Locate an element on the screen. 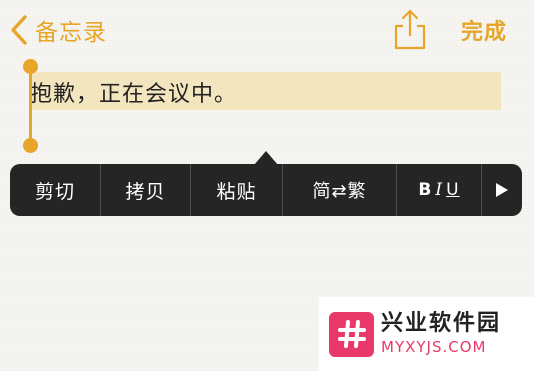 This screenshot has width=534, height=371. paste-button-label: 粘贴 is located at coordinates (236, 191).